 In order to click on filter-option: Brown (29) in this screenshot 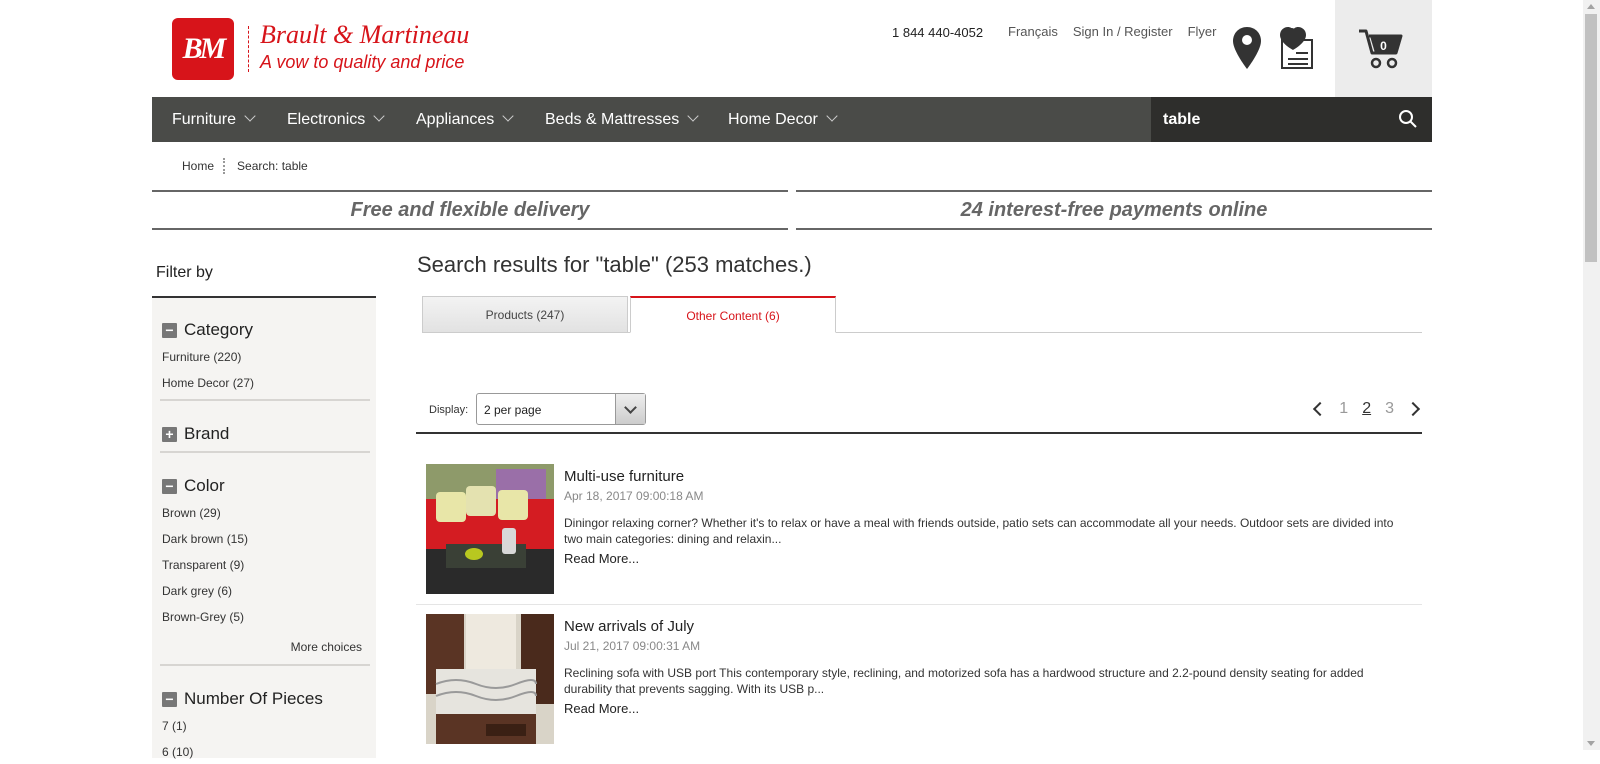, I will do `click(191, 513)`.